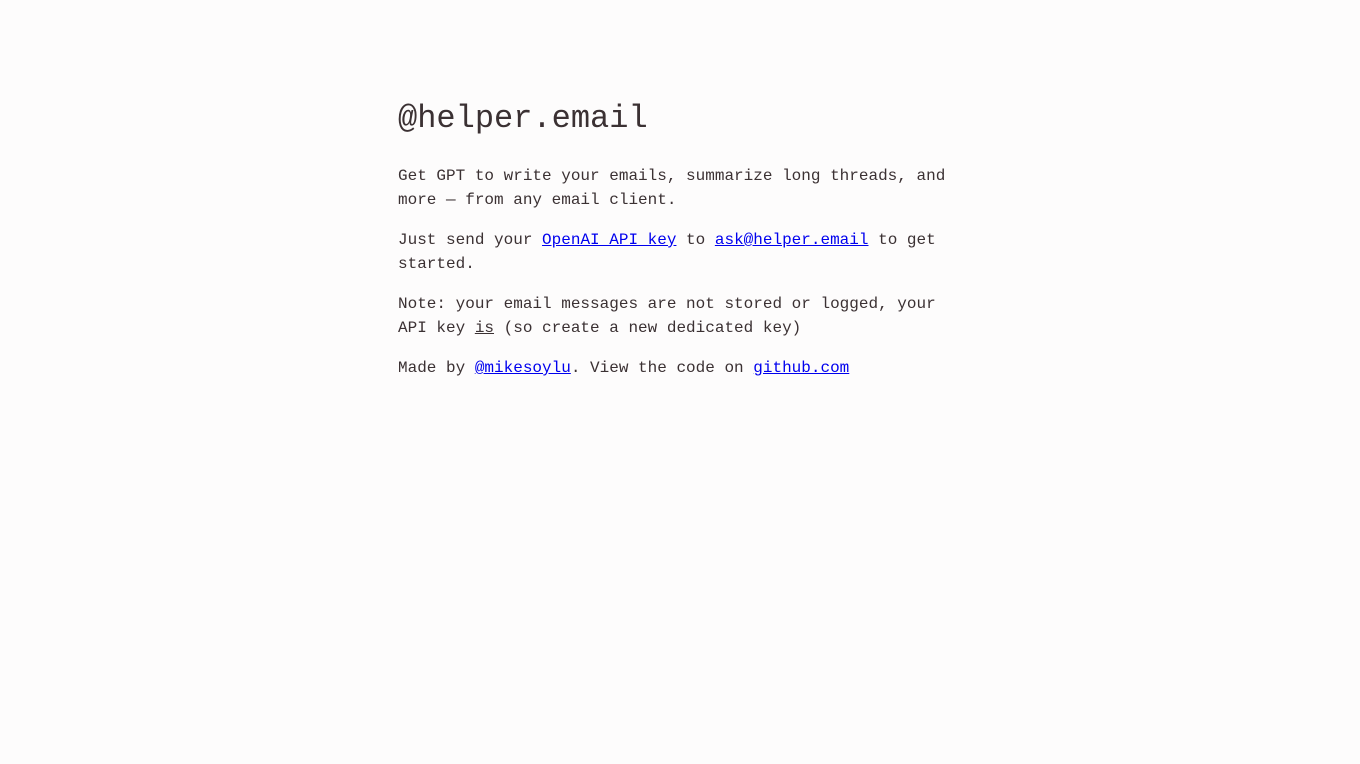 Image resolution: width=1360 pixels, height=764 pixels. Describe the element at coordinates (470, 240) in the screenshot. I see `instructions-prefix: Just send your` at that location.